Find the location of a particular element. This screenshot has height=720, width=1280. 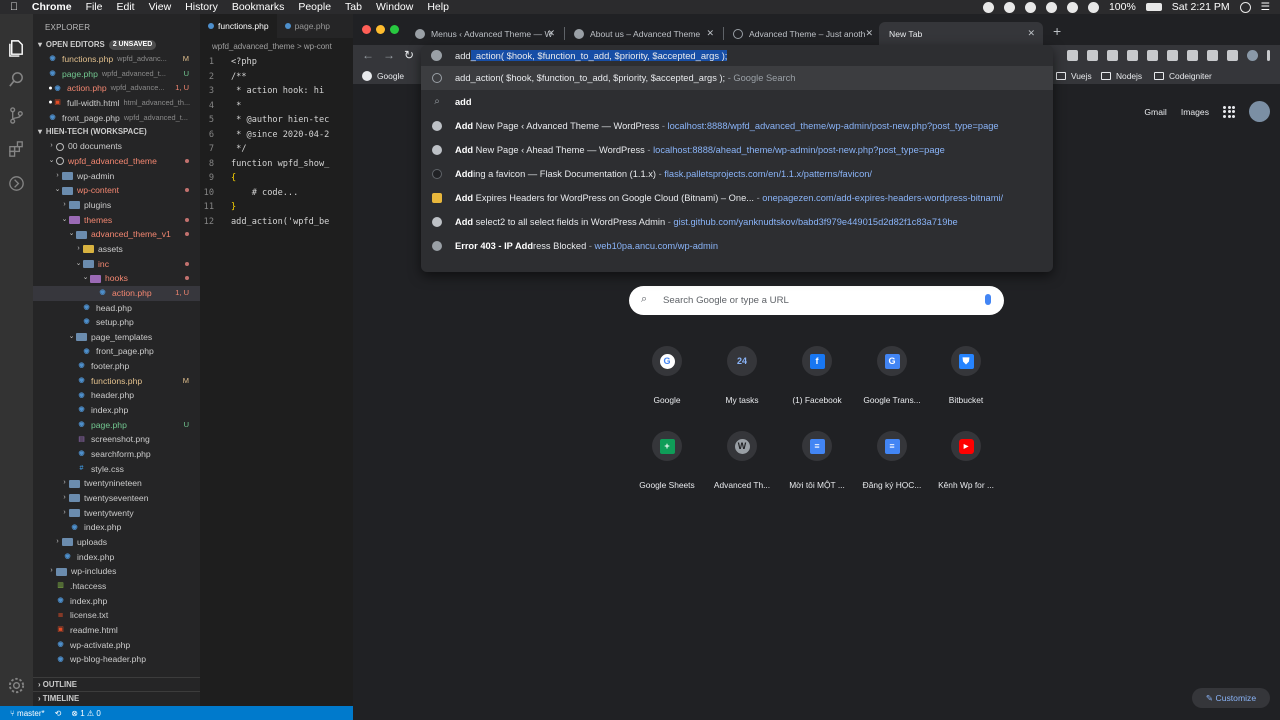

notification-center-icon: ☰ is located at coordinates (1265, 7).